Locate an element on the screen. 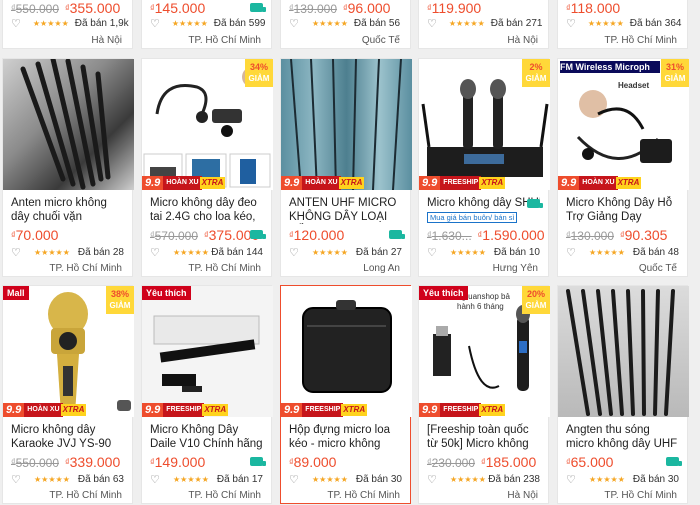 The height and width of the screenshot is (505, 700). mic-box-image is located at coordinates (206, 353).